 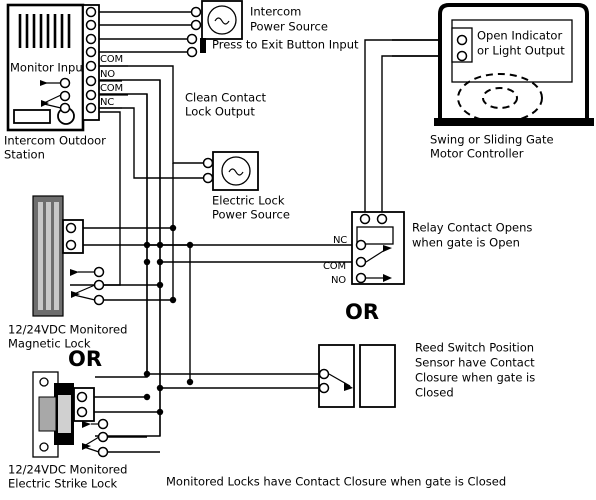 I want to click on terminal-5-com, so click(x=91, y=66).